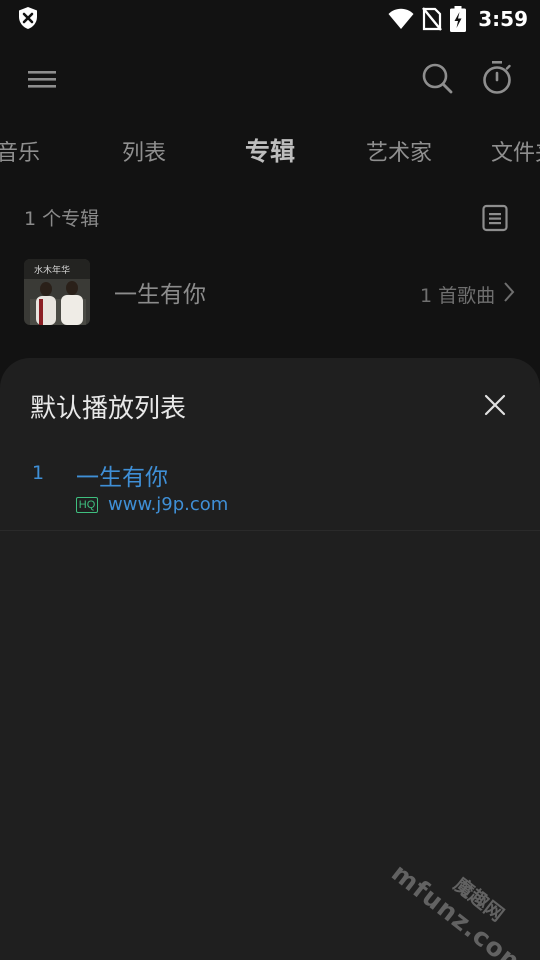  What do you see at coordinates (38, 473) in the screenshot?
I see `playlist-item-index: 1` at bounding box center [38, 473].